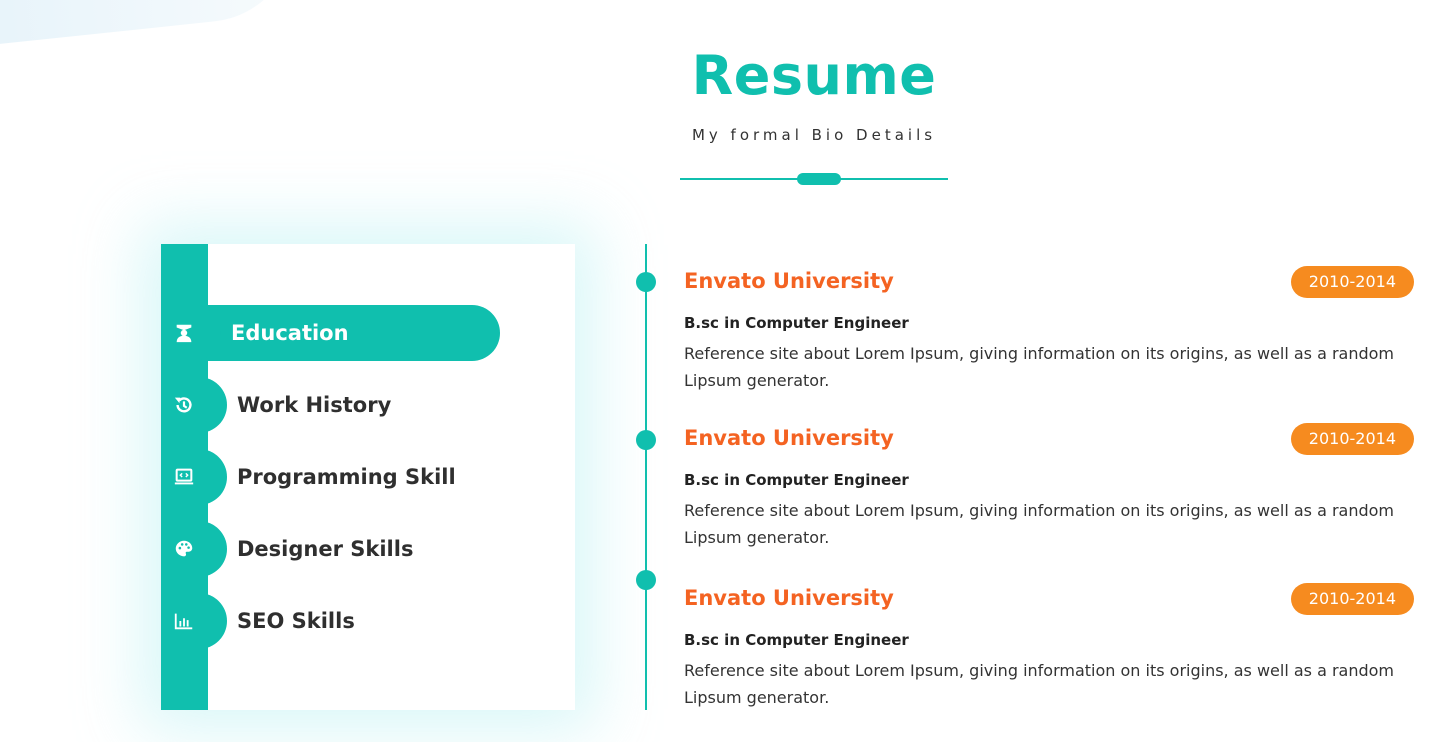 This screenshot has width=1436, height=742. Describe the element at coordinates (314, 405) in the screenshot. I see `tab-work-history-label: Work History` at that location.